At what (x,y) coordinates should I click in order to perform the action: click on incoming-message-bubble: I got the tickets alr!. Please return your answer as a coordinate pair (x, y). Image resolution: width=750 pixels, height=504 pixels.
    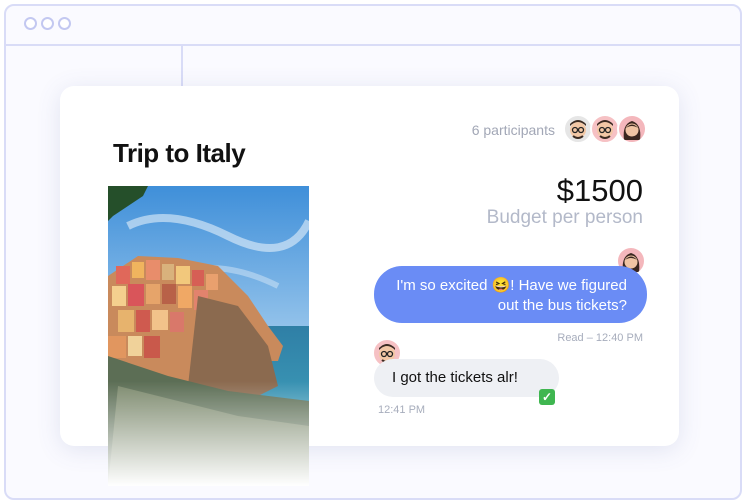
    Looking at the image, I should click on (466, 378).